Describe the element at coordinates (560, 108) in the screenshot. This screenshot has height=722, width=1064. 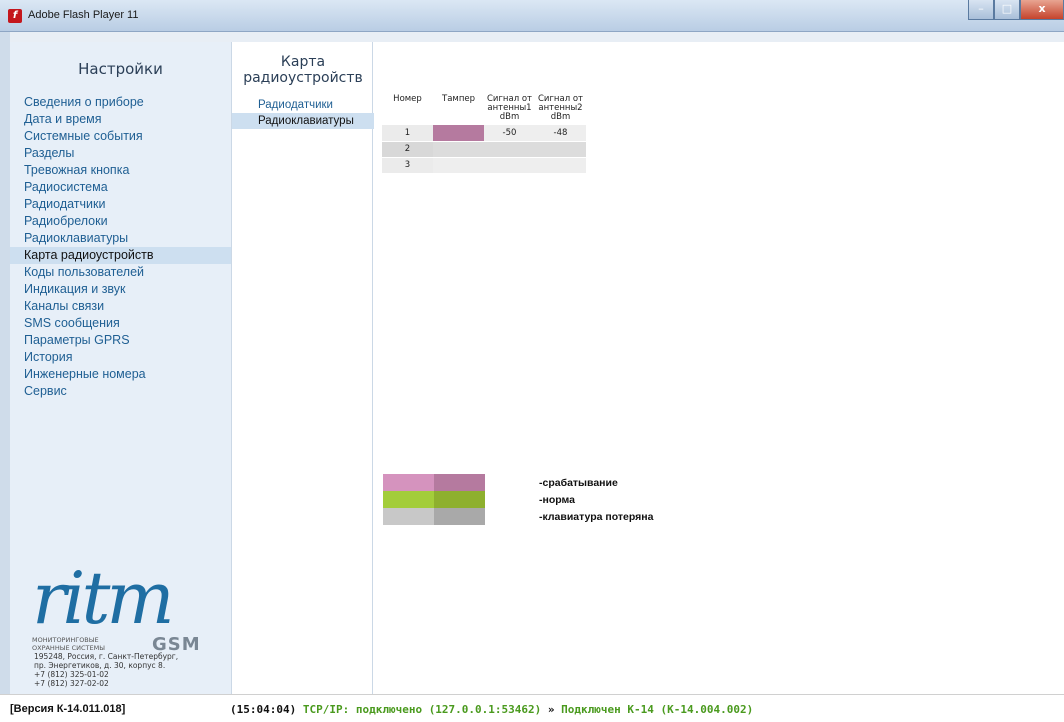
I see `column-header-antenna2: Сигнал от антенны2 dBm` at that location.